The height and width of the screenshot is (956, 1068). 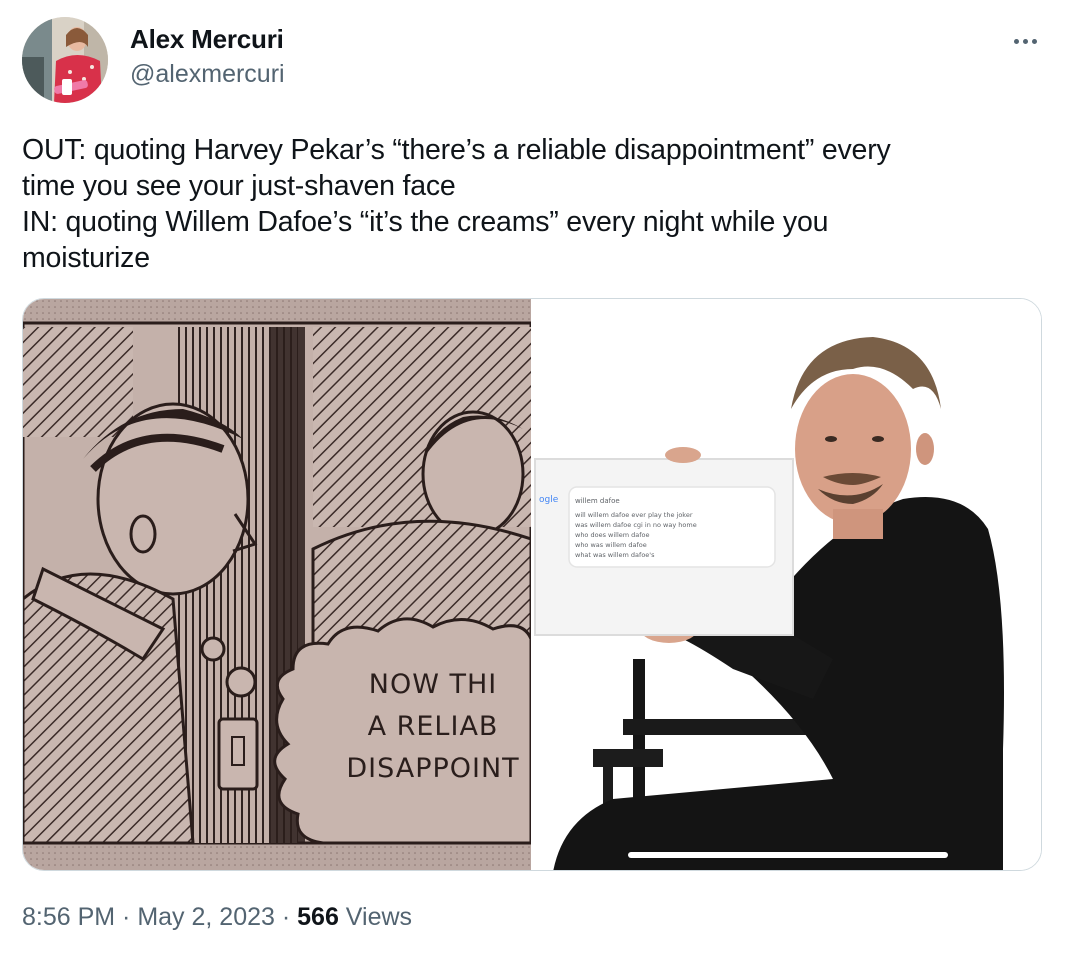 What do you see at coordinates (788, 855) in the screenshot?
I see `media-scroll-bar` at bounding box center [788, 855].